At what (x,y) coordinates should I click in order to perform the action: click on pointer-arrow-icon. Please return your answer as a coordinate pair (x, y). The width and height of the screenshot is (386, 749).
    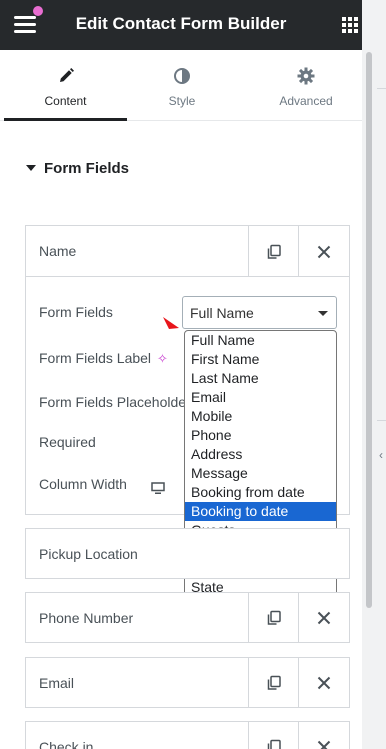
    Looking at the image, I should click on (171, 323).